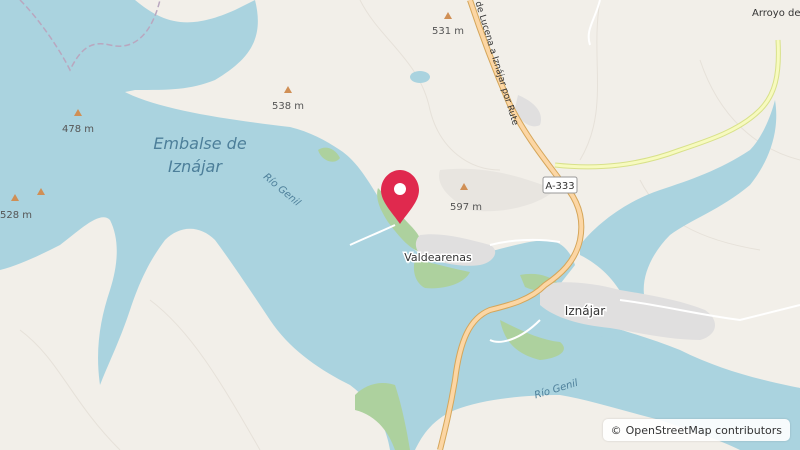  I want to click on road-ref-label: A-333, so click(559, 186).